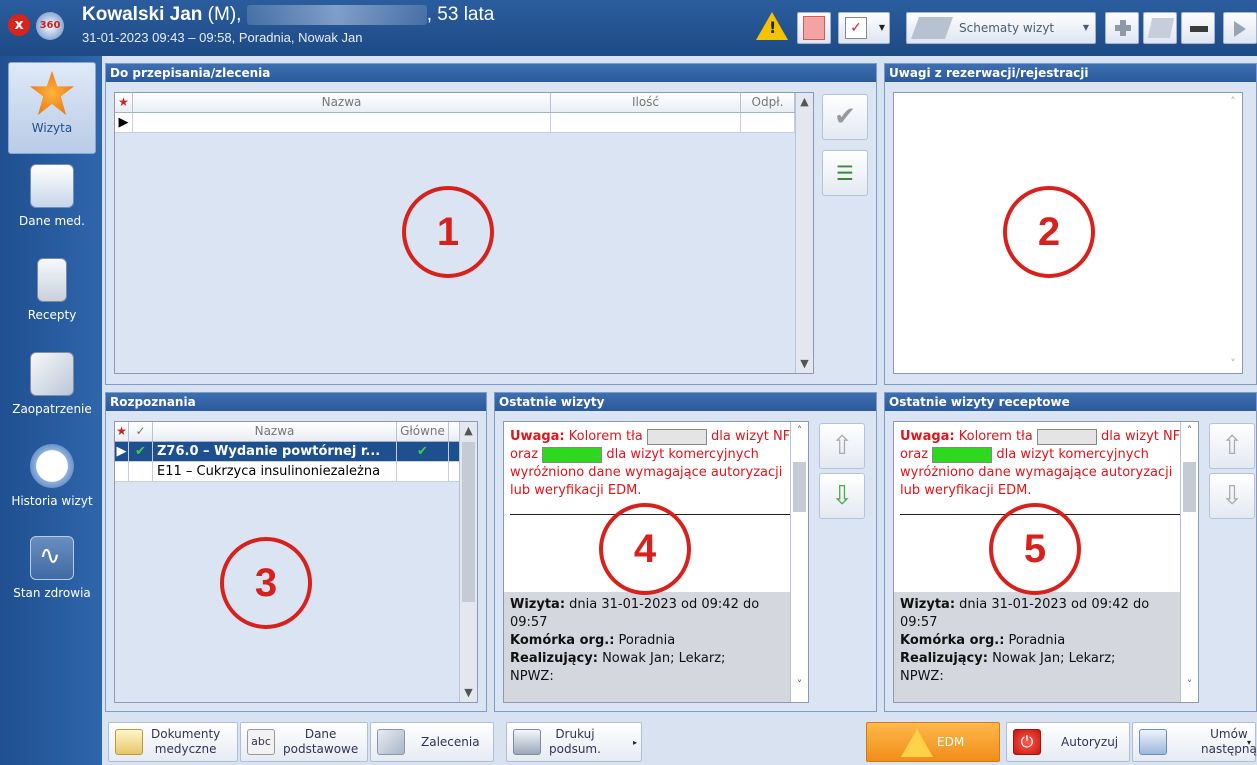 This screenshot has width=1257, height=765. What do you see at coordinates (129, 742) in the screenshot?
I see `documents-icon` at bounding box center [129, 742].